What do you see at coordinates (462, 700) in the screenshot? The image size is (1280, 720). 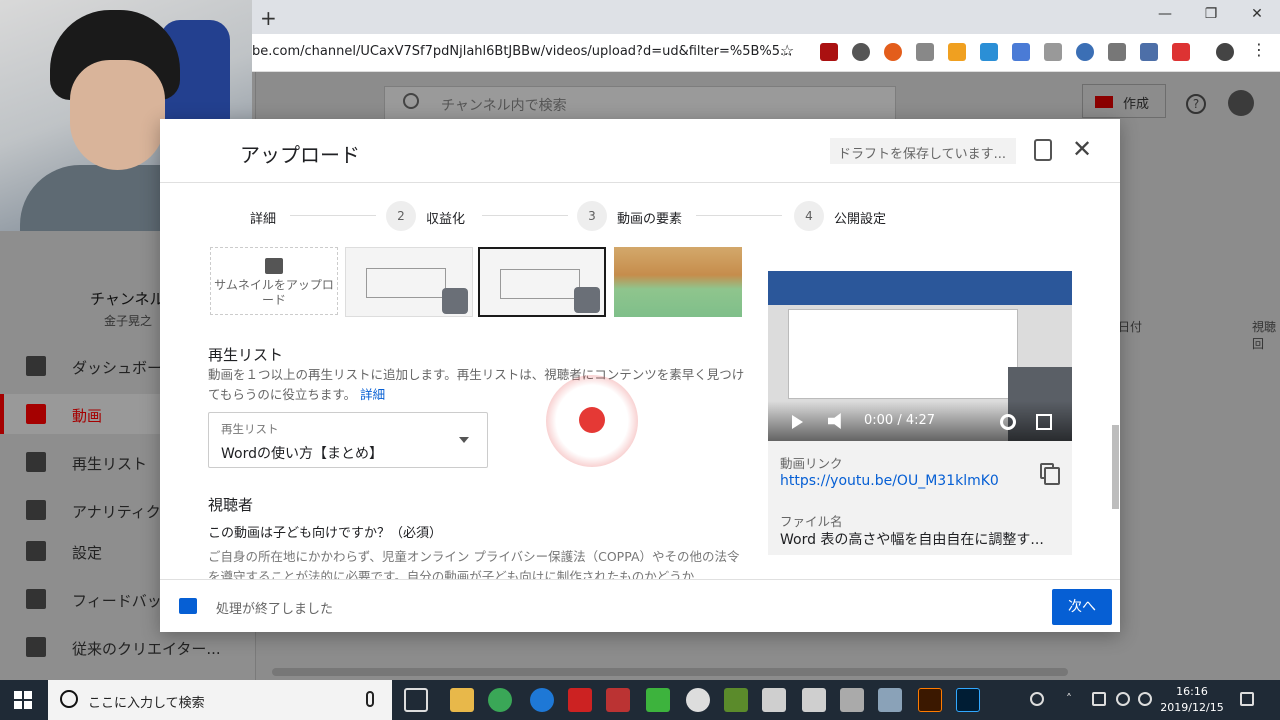 I see `file-explorer-icon` at bounding box center [462, 700].